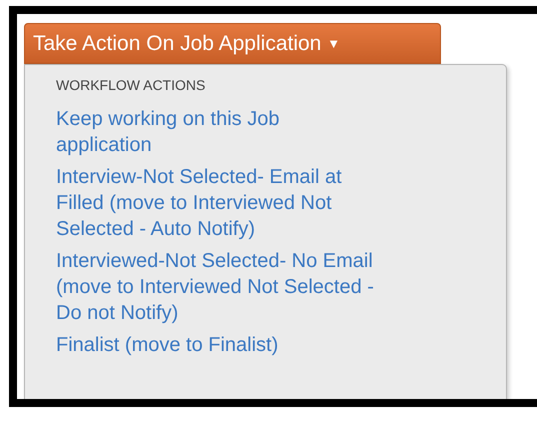  I want to click on menu-item: Finalist (move to Finalist), so click(281, 345).